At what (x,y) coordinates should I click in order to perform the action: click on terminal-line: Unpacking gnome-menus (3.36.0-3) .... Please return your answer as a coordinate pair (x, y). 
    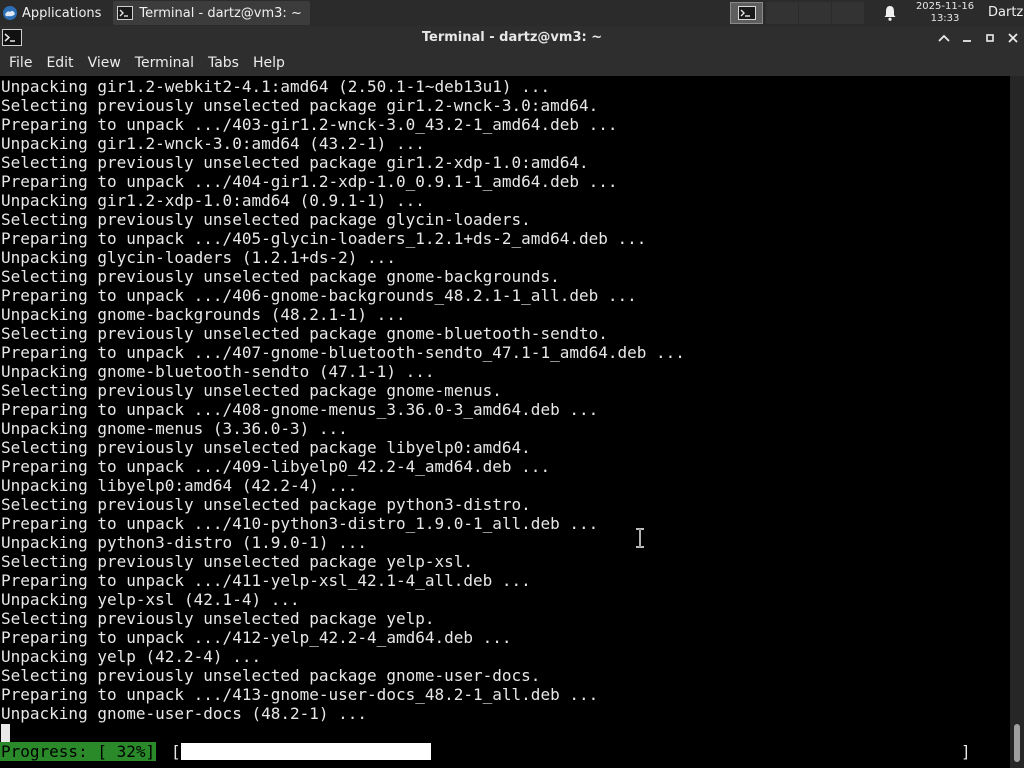
    Looking at the image, I should click on (174, 428).